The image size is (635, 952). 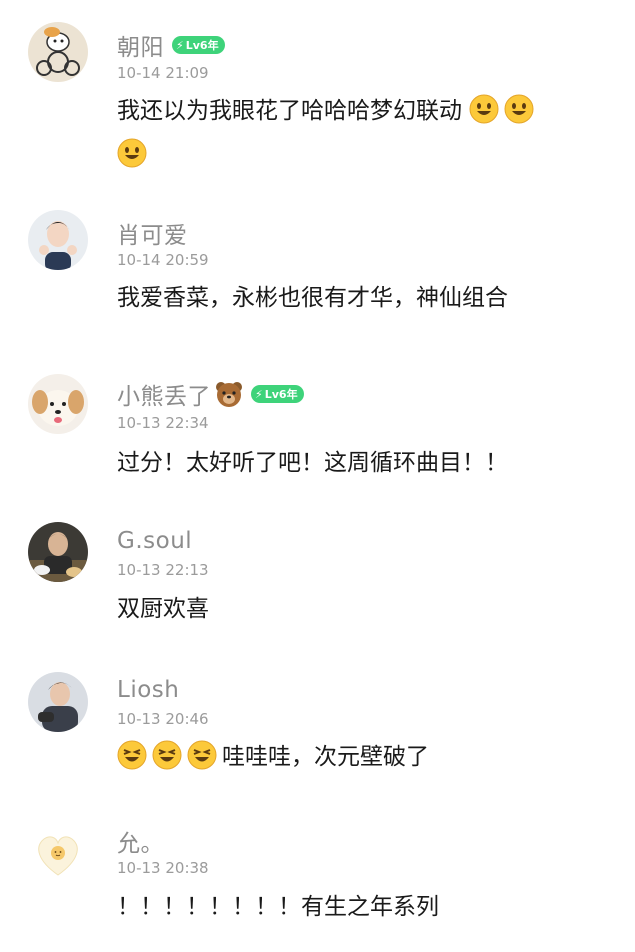 What do you see at coordinates (312, 298) in the screenshot?
I see `comment-text: 我爱香菜，永彬也很有才华，神仙组合` at bounding box center [312, 298].